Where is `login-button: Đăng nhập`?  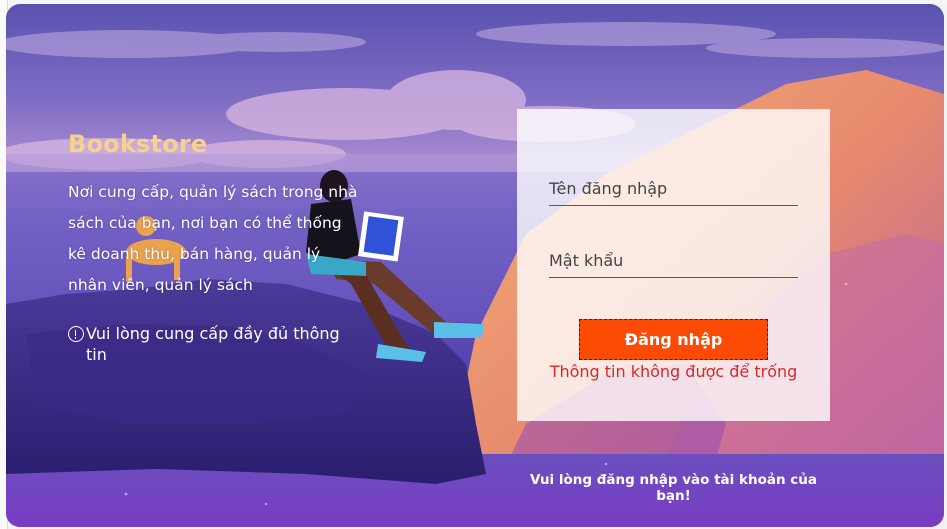 login-button: Đăng nhập is located at coordinates (673, 339).